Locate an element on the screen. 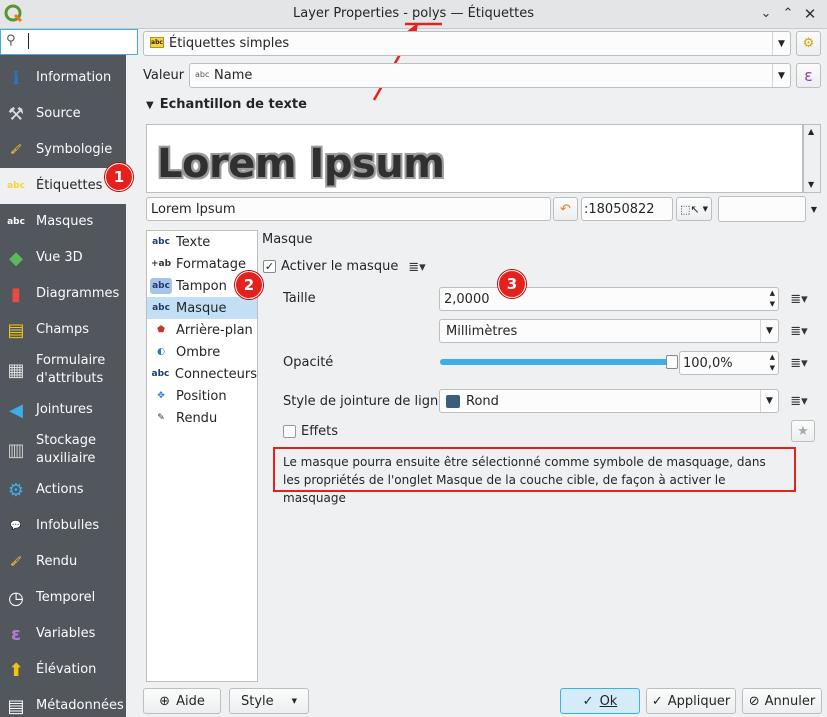 The image size is (827, 717). enable-mask-label: Activer le masque is located at coordinates (339, 266).